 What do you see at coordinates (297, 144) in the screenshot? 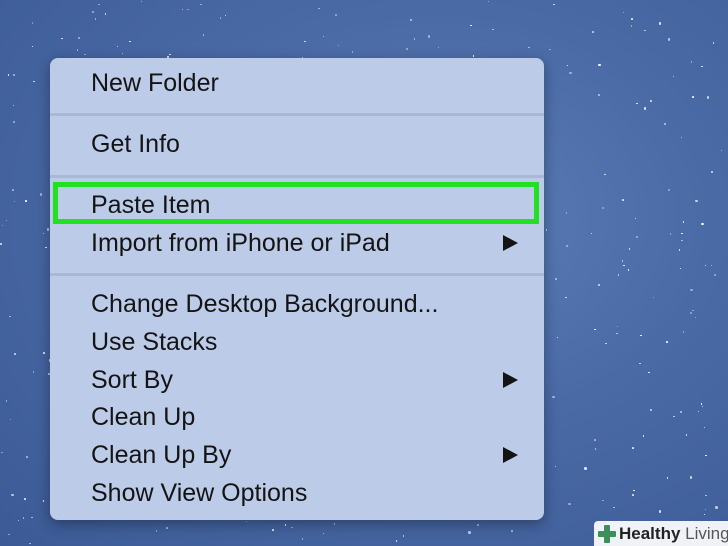
I see `menu-item-get-info: Get Info` at bounding box center [297, 144].